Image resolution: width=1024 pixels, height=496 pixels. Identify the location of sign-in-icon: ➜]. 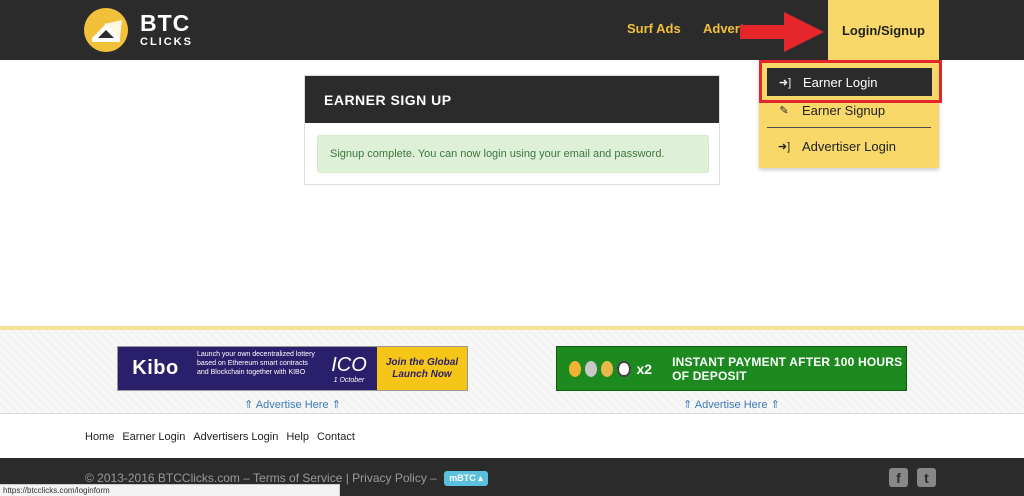
(784, 146).